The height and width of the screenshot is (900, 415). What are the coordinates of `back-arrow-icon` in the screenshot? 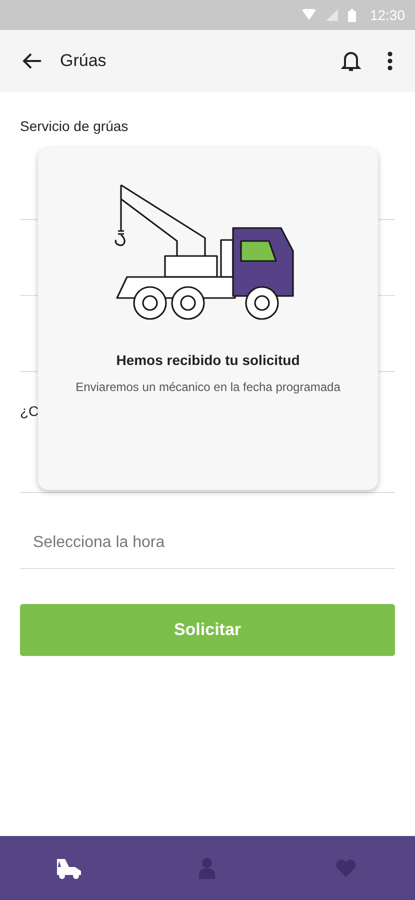 It's located at (32, 61).